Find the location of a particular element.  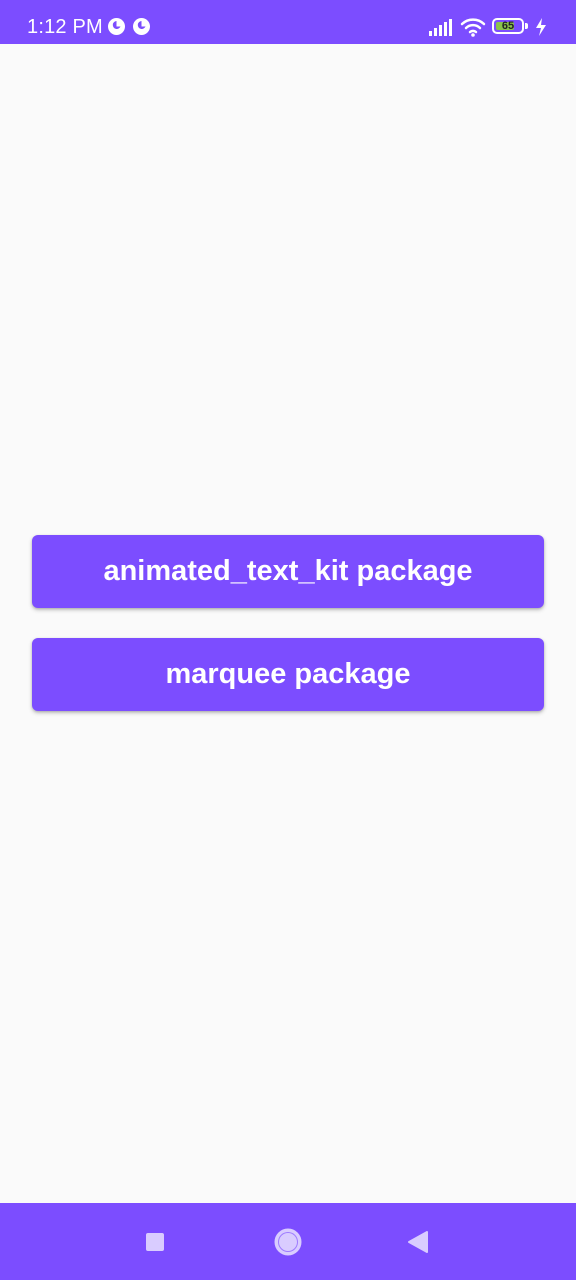

status-bar: 1:12 PM 65 is located at coordinates (288, 22).